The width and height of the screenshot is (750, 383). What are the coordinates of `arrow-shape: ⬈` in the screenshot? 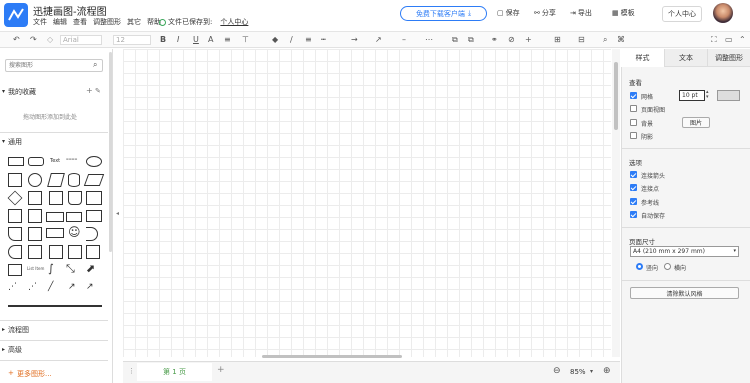 It's located at (90, 268).